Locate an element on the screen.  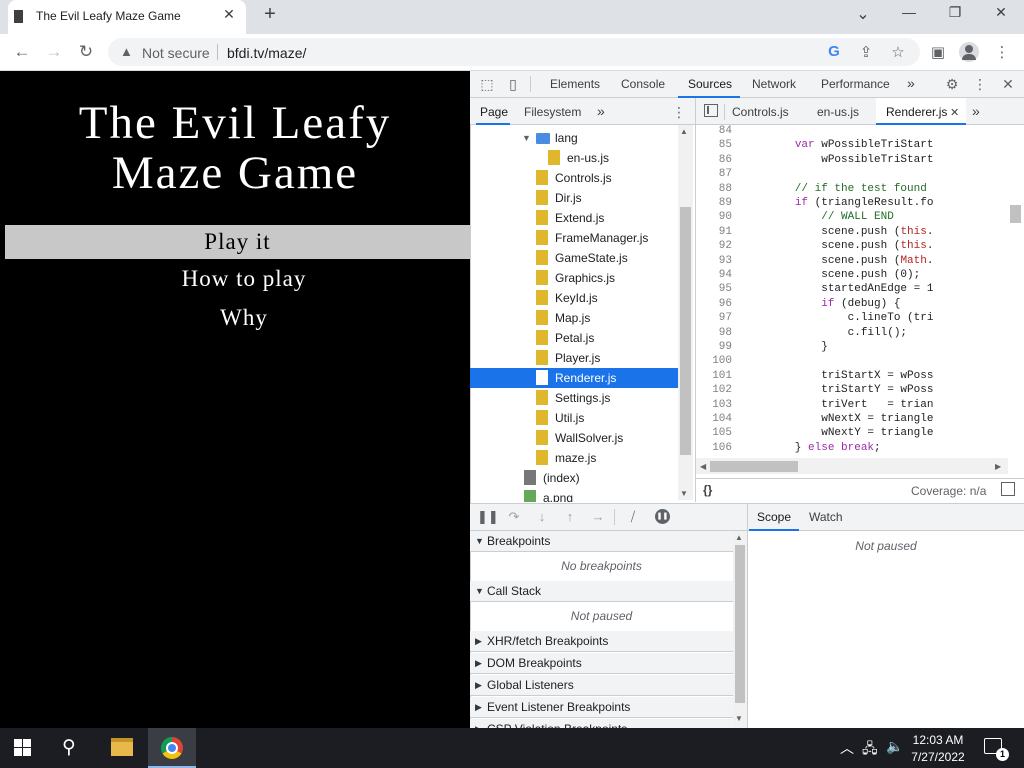
scroll-right-icon: ▶ is located at coordinates (998, 466).